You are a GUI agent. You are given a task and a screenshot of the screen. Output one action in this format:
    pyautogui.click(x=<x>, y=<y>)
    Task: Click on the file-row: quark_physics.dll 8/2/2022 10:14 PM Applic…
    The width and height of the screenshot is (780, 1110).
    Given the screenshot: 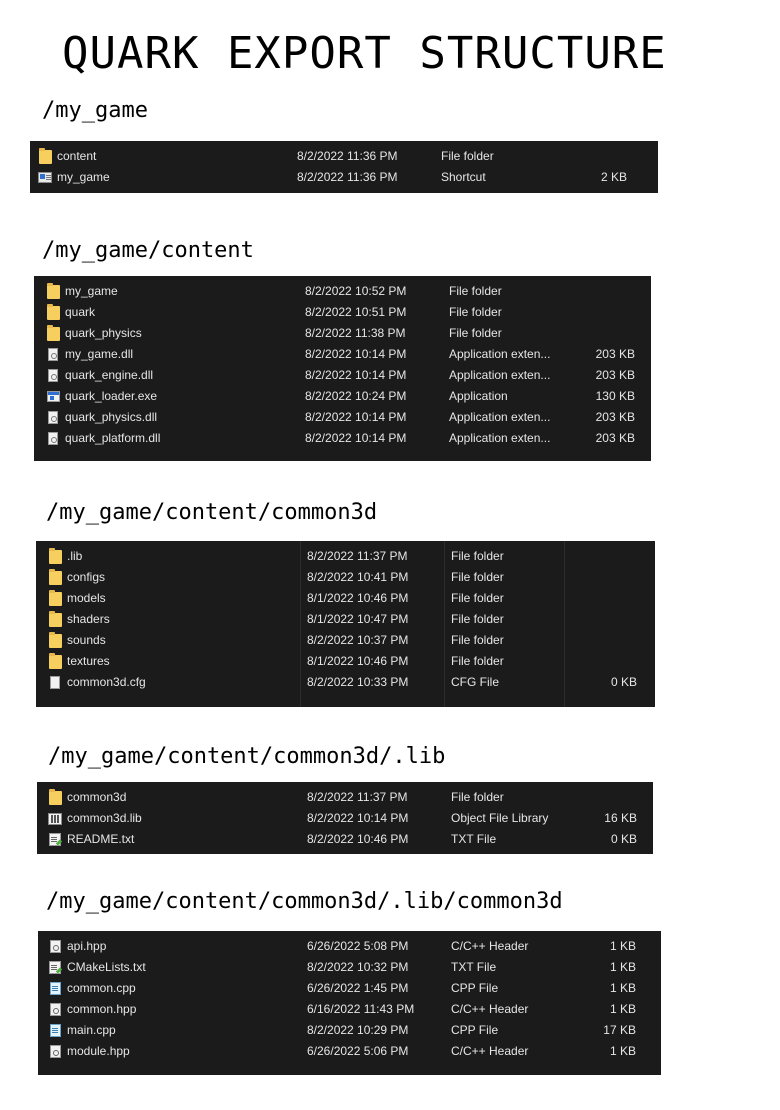 What is the action you would take?
    pyautogui.click(x=342, y=417)
    